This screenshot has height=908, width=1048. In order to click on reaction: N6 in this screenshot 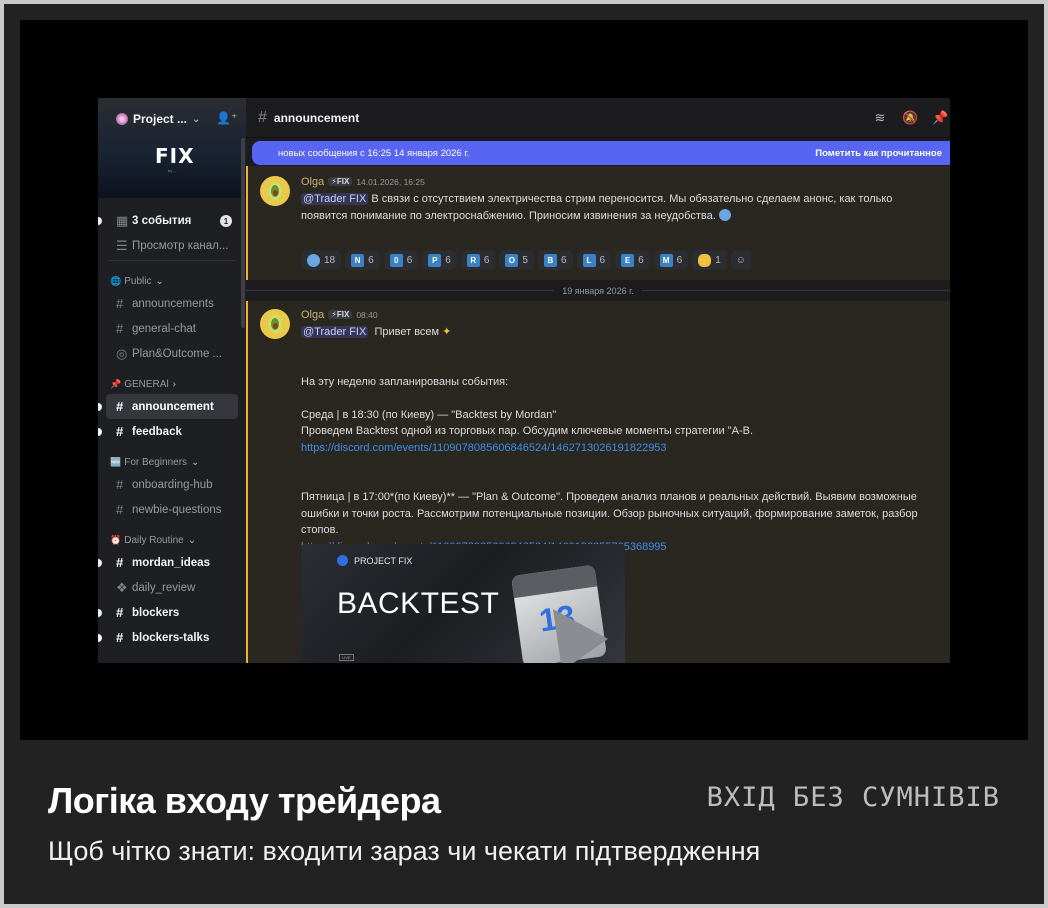, I will do `click(362, 260)`.